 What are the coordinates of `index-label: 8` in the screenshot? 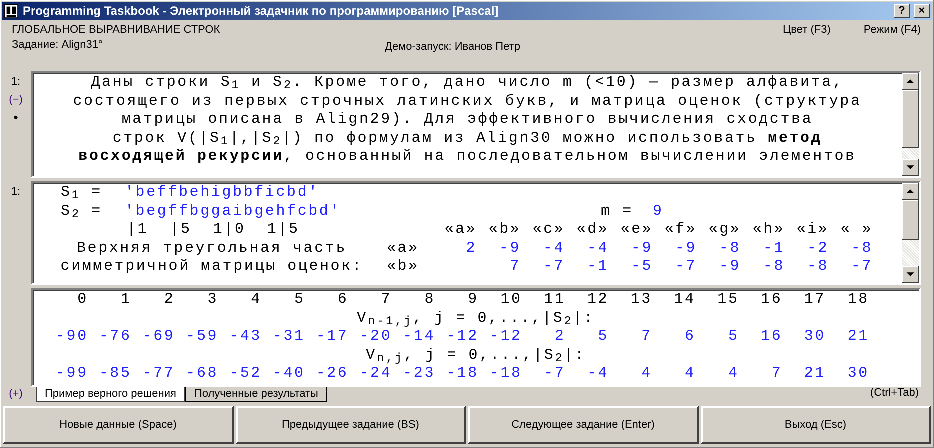 It's located at (430, 300).